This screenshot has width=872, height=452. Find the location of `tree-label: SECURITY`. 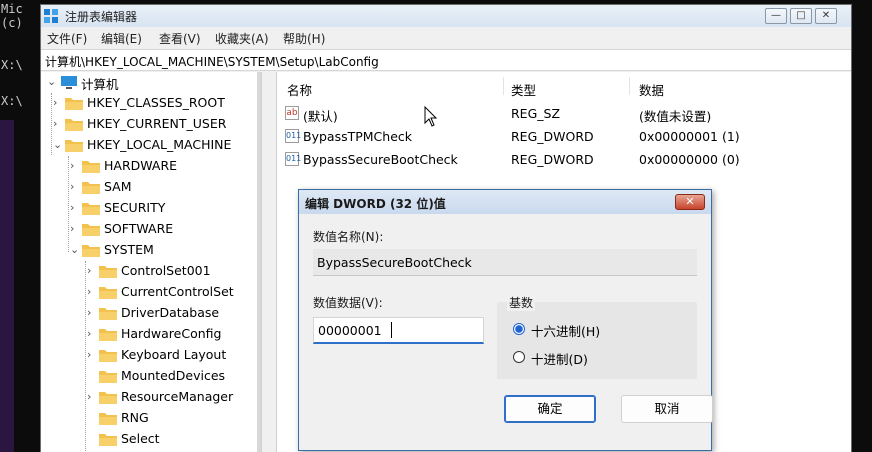

tree-label: SECURITY is located at coordinates (135, 207).